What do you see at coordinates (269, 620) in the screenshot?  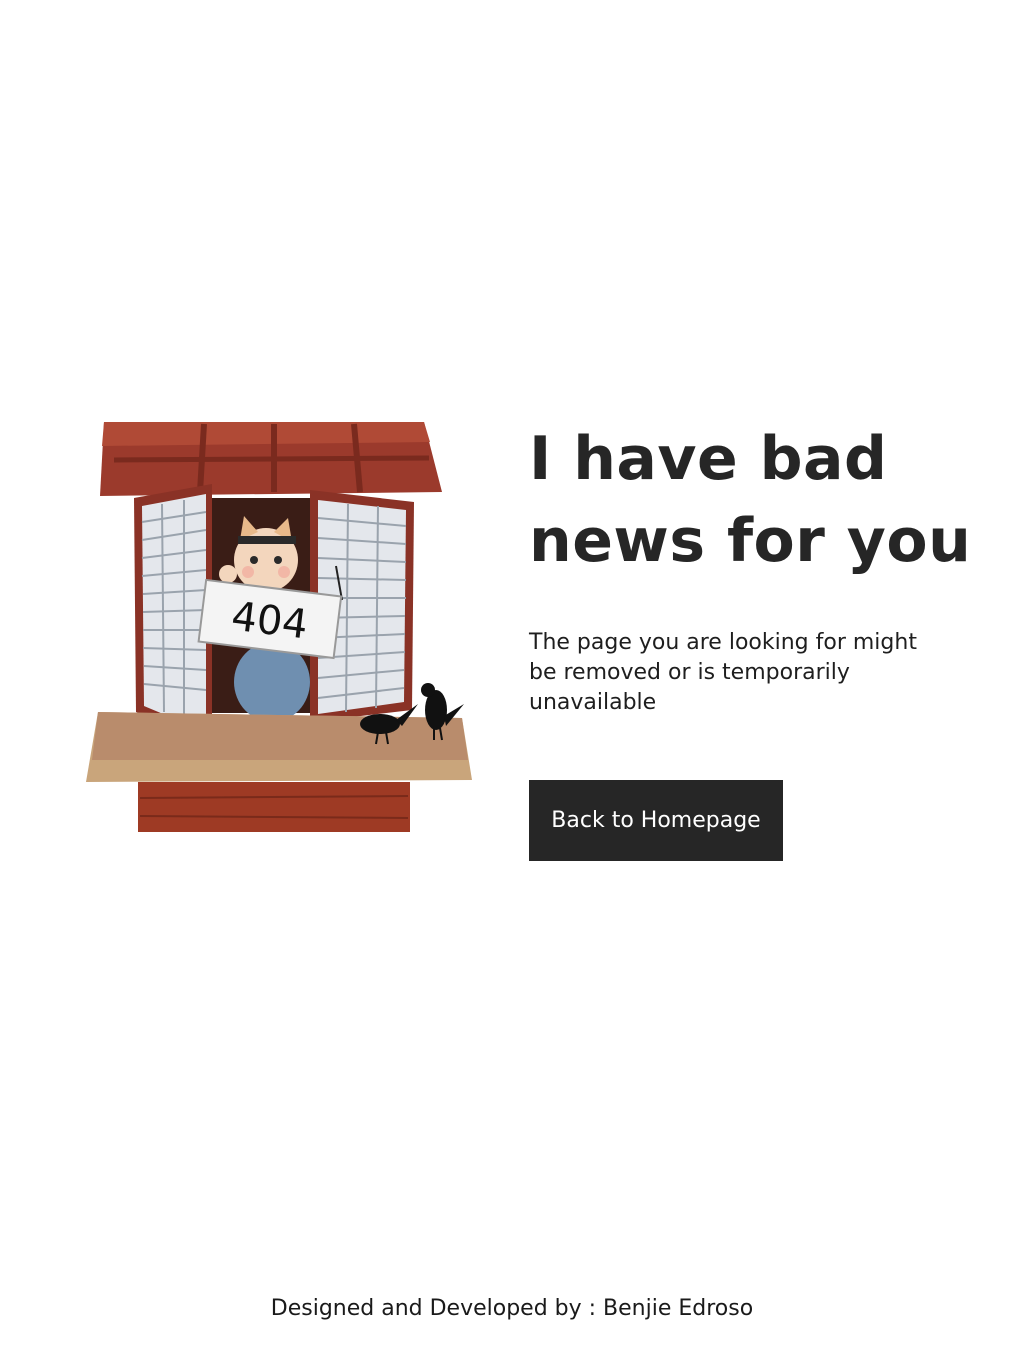 I see `svg-text: 404` at bounding box center [269, 620].